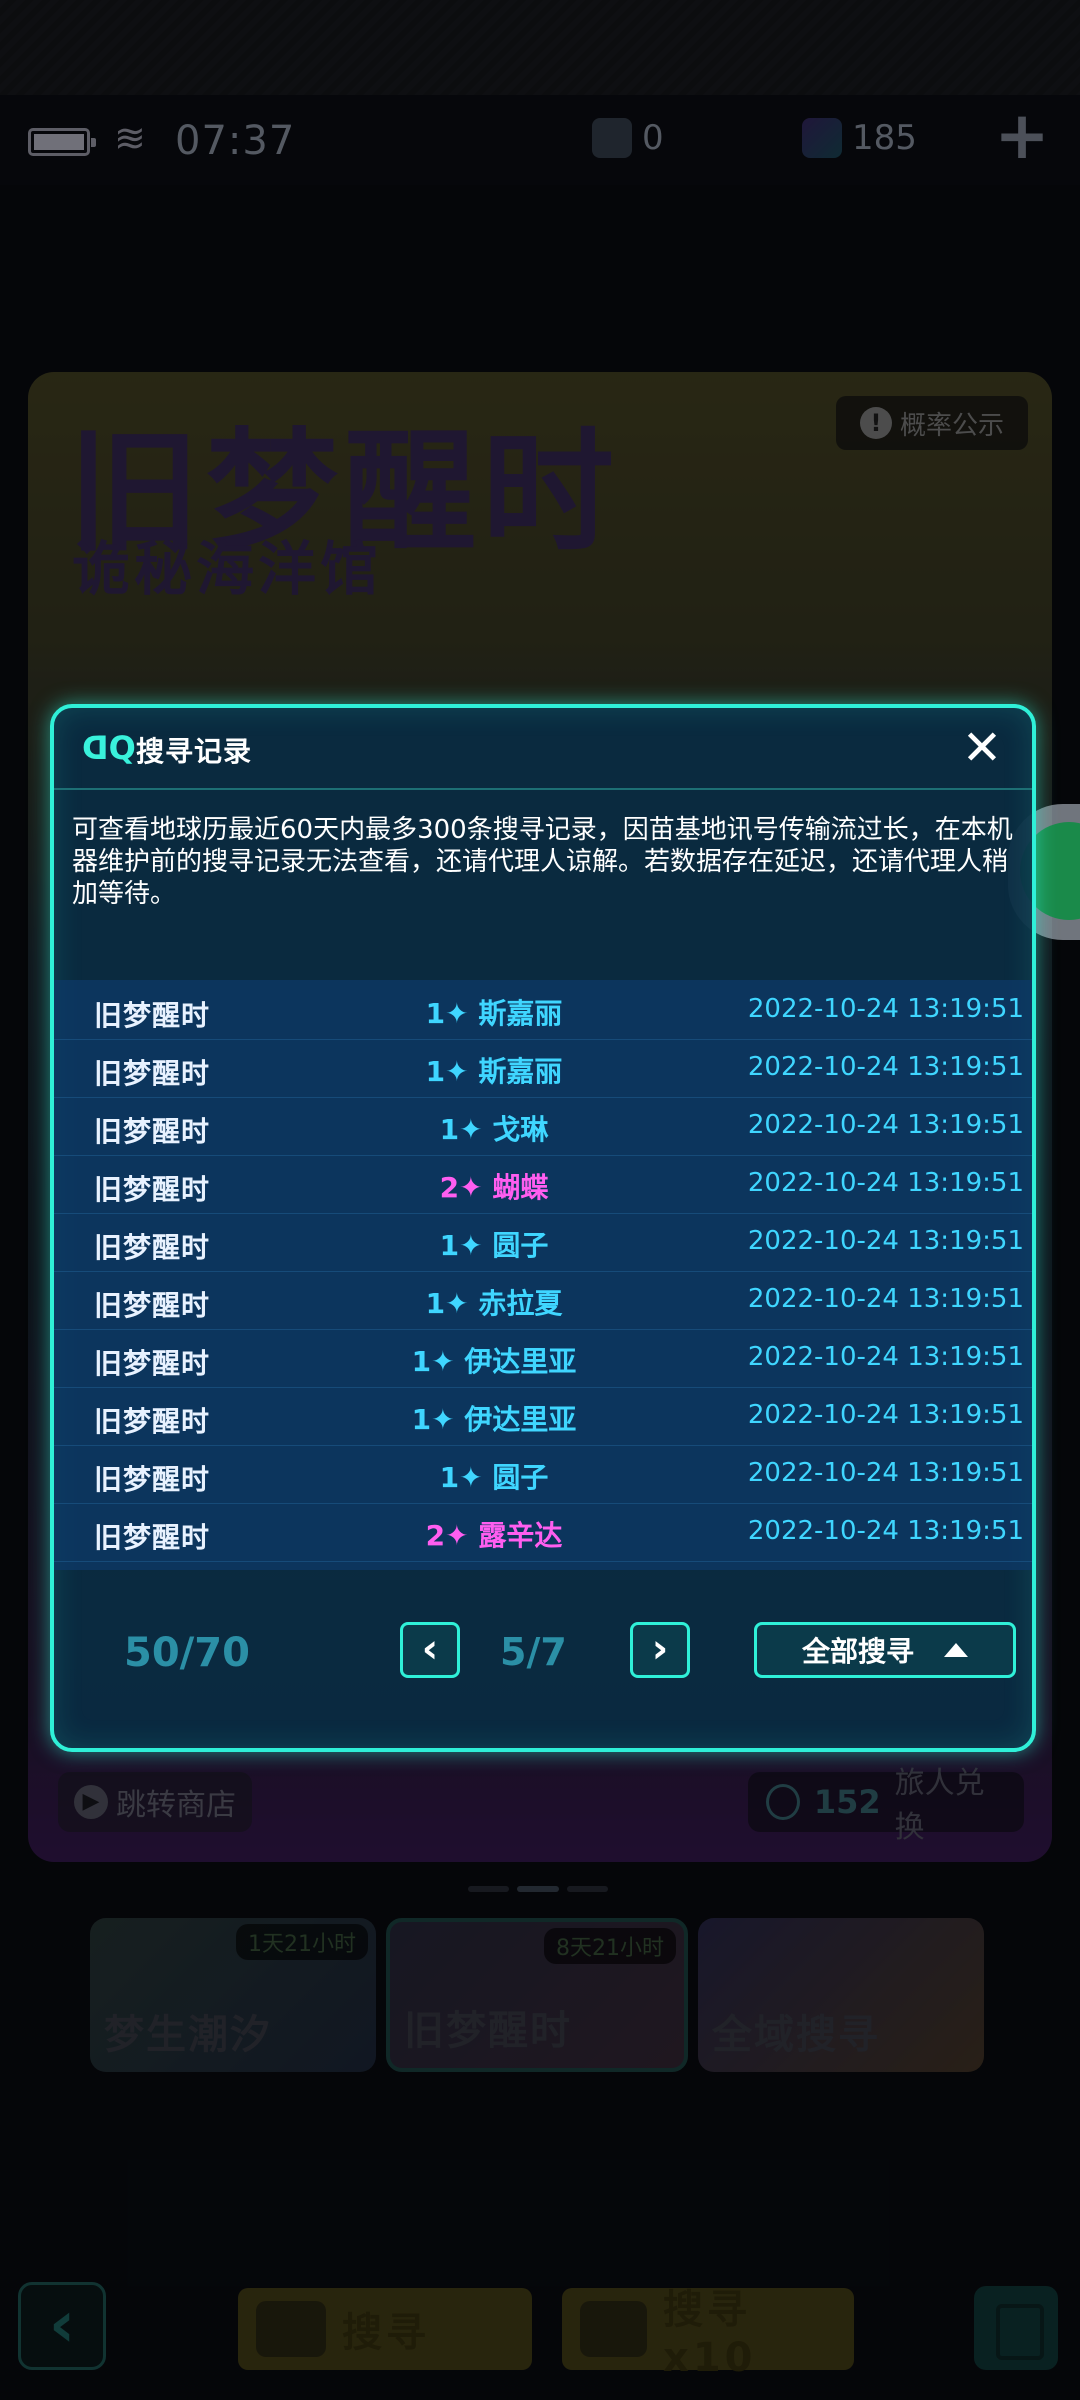 The image size is (1080, 2400). What do you see at coordinates (494, 1303) in the screenshot?
I see `record-item: 1✦ 赤拉夏` at bounding box center [494, 1303].